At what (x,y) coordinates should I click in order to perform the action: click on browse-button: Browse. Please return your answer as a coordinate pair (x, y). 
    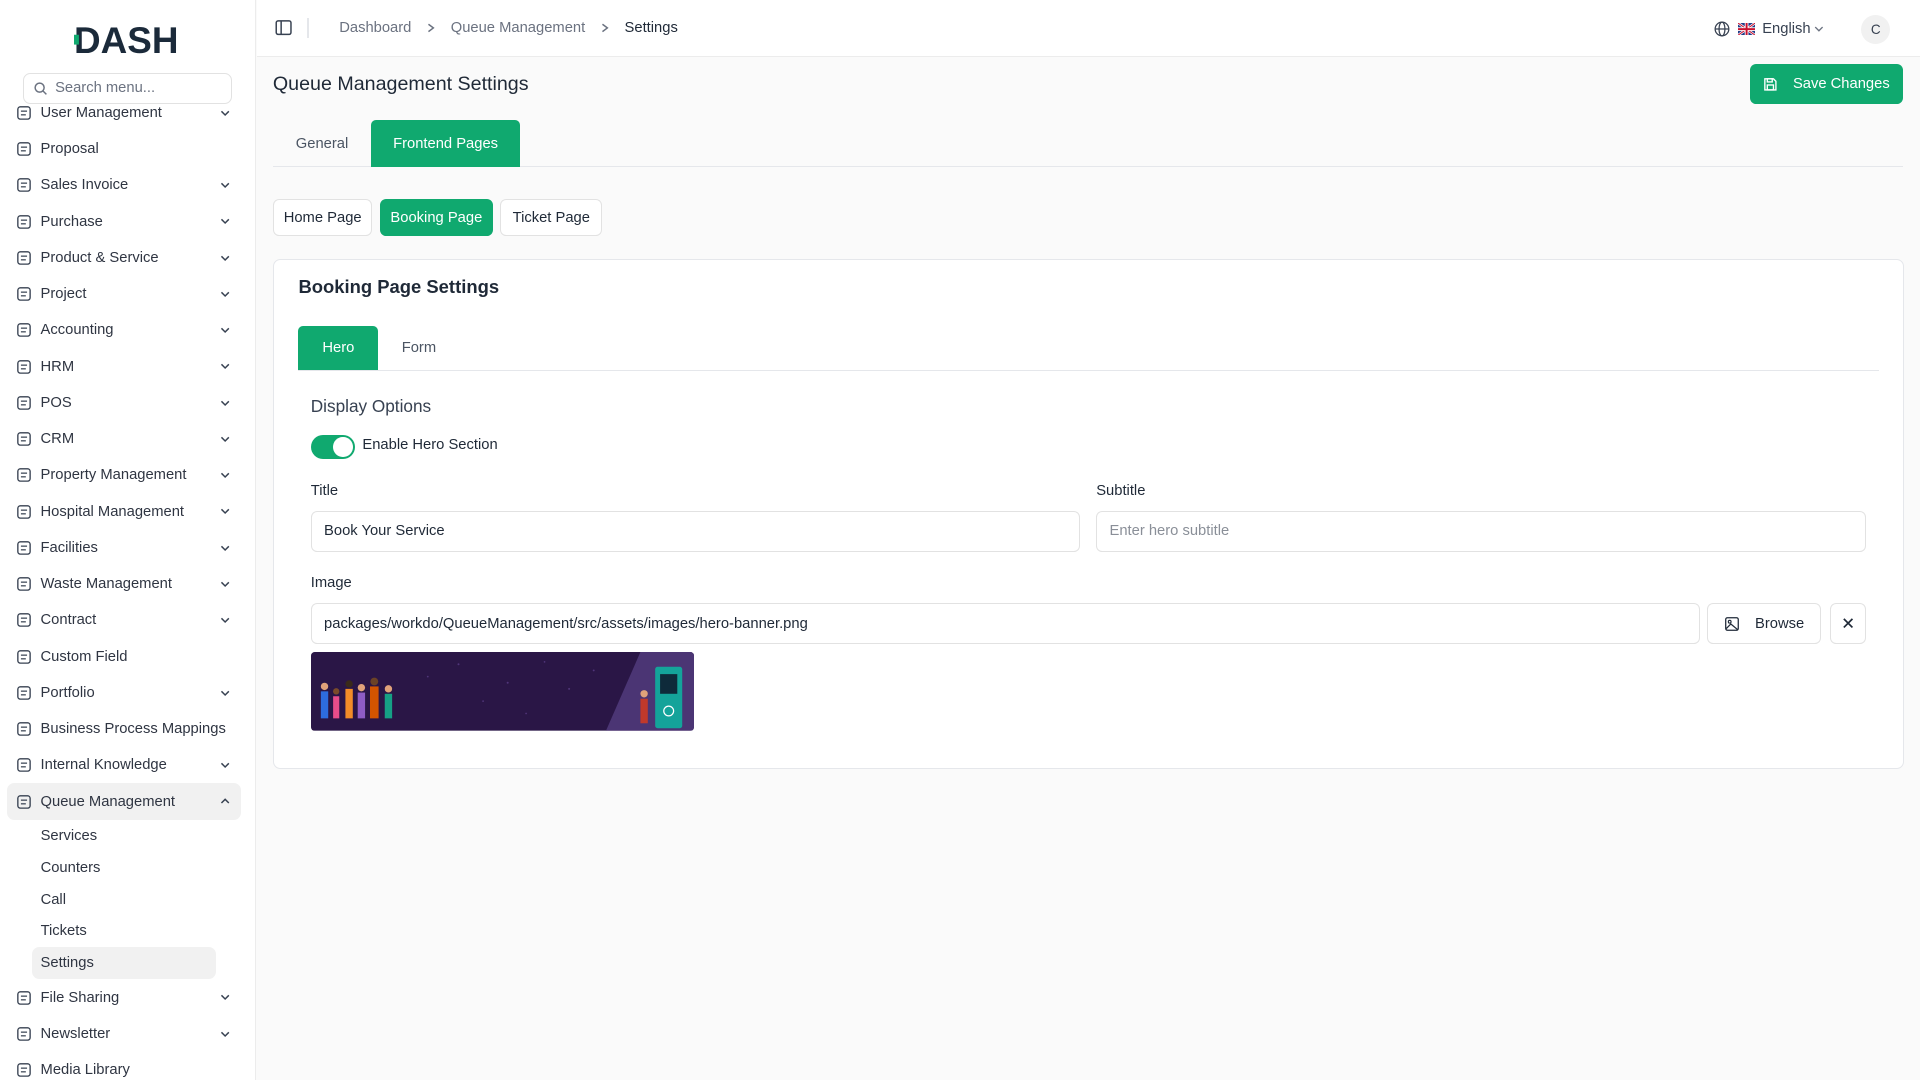
    Looking at the image, I should click on (1764, 623).